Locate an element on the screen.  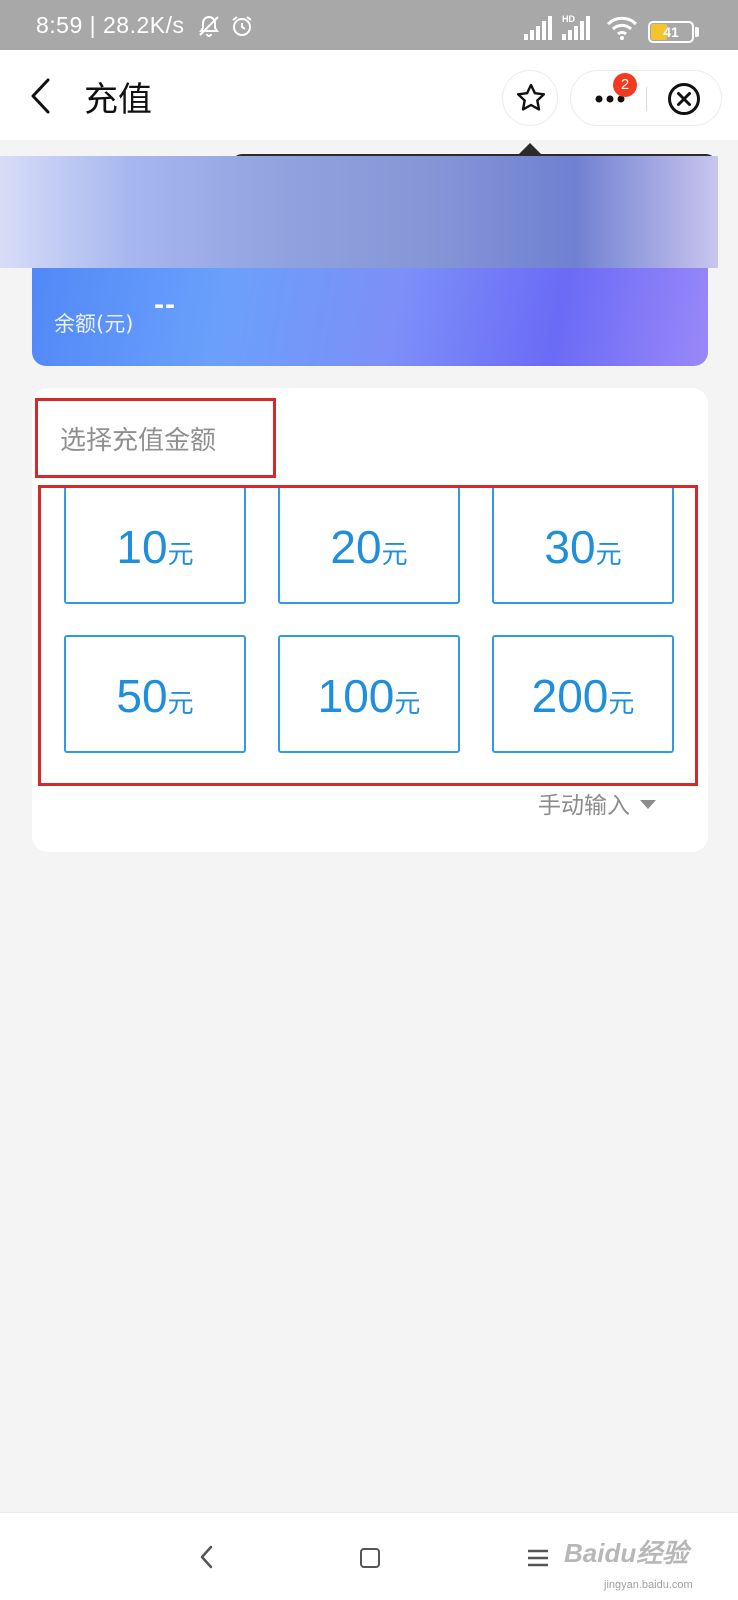
battery-icon: 41 is located at coordinates (671, 32).